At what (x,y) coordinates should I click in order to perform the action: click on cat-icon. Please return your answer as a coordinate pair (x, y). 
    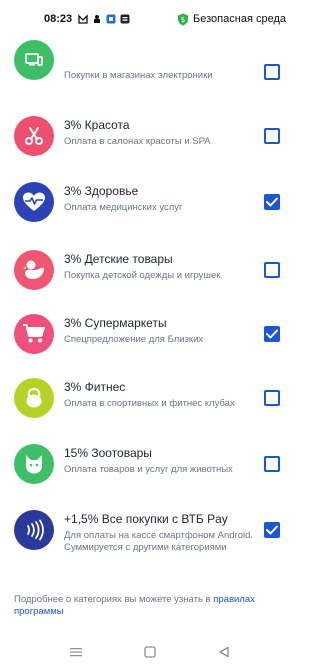
    Looking at the image, I should click on (34, 464).